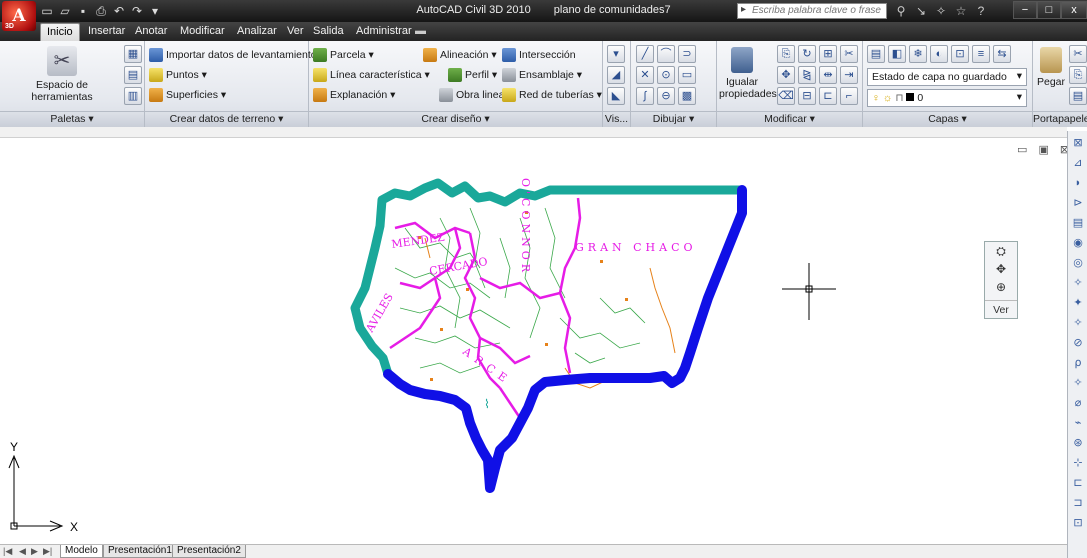  I want to click on tab-anotar: Anotar, so click(151, 31).